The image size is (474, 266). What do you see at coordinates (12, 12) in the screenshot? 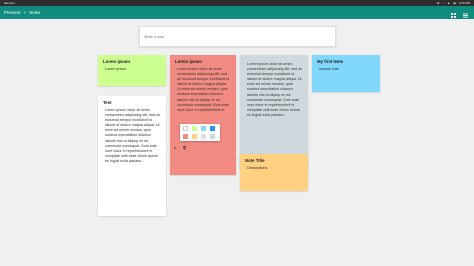
I see `breadcrumb-preserve: Preserve` at bounding box center [12, 12].